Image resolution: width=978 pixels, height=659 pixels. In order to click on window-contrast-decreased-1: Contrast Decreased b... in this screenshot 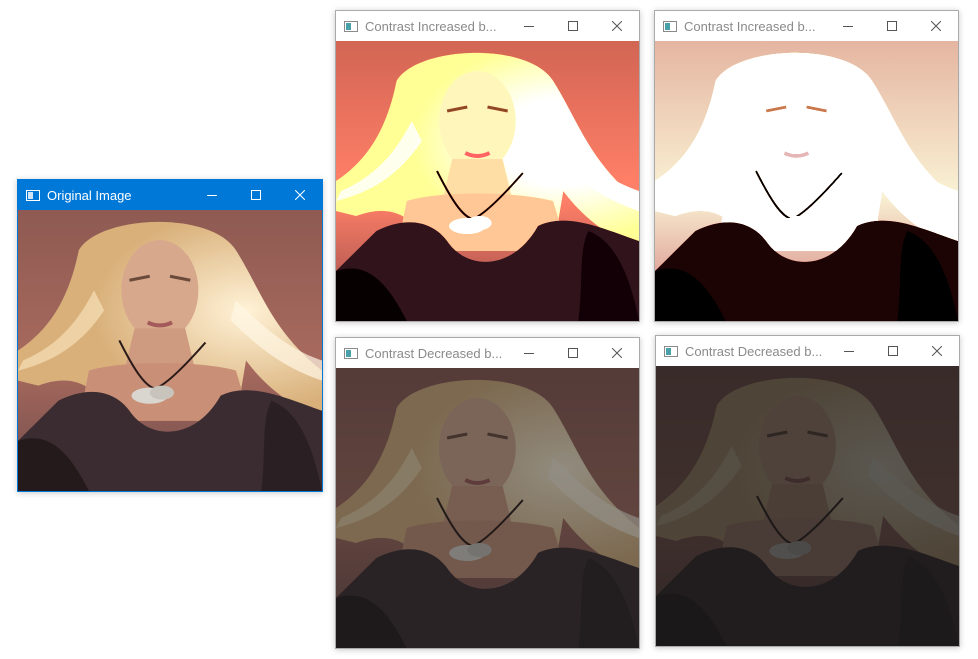, I will do `click(487, 493)`.